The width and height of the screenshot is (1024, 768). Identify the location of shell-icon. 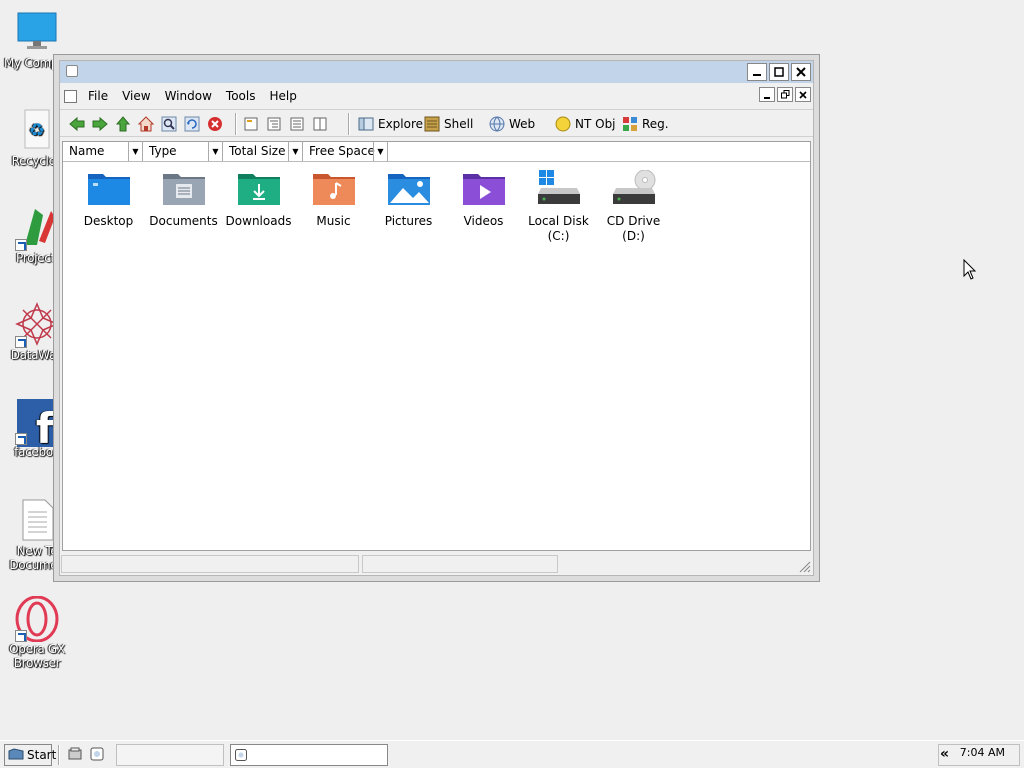
(432, 124).